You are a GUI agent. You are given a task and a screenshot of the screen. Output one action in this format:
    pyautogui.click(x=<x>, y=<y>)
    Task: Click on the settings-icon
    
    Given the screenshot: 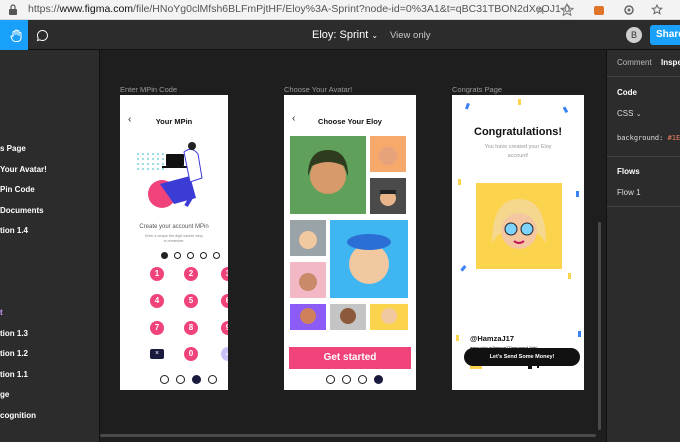 What is the action you would take?
    pyautogui.click(x=629, y=10)
    